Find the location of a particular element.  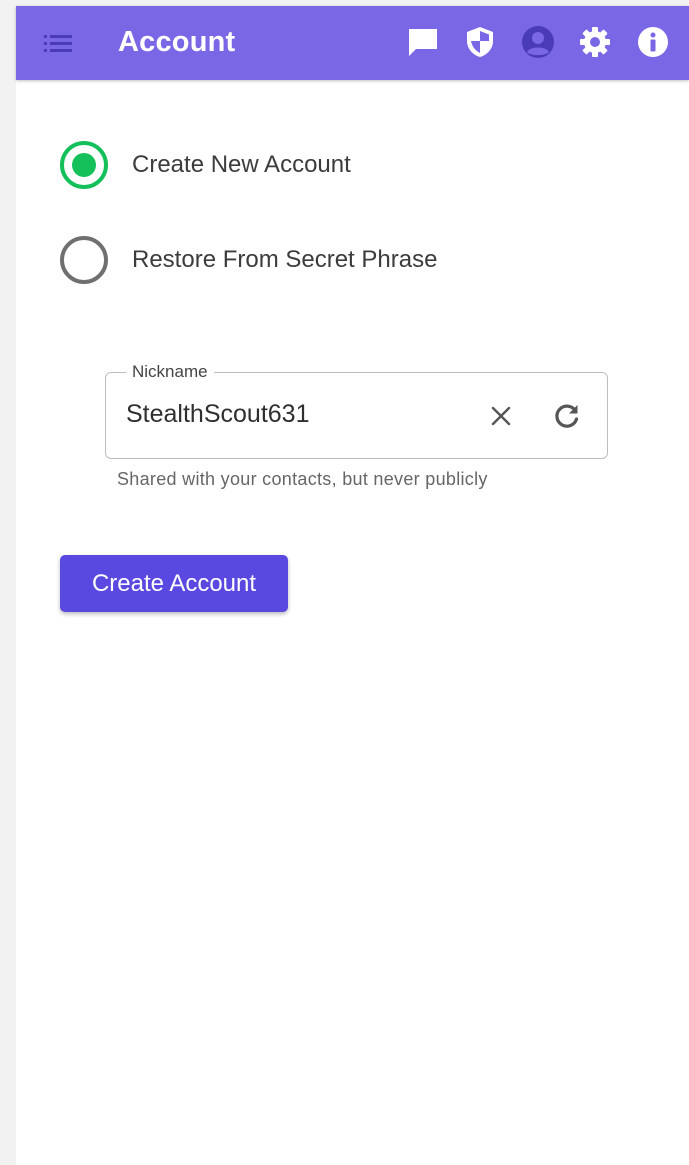

create-account-button: Create Account is located at coordinates (174, 583).